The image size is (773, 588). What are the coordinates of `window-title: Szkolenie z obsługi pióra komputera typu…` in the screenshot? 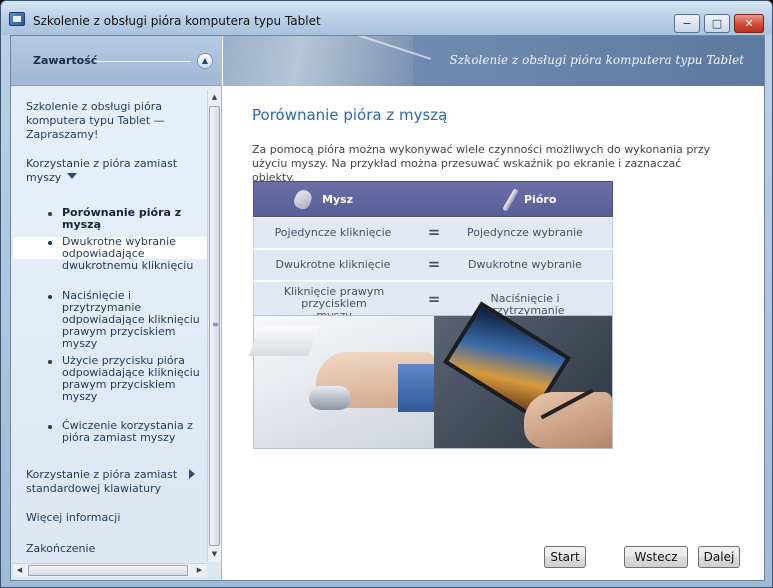 It's located at (177, 21).